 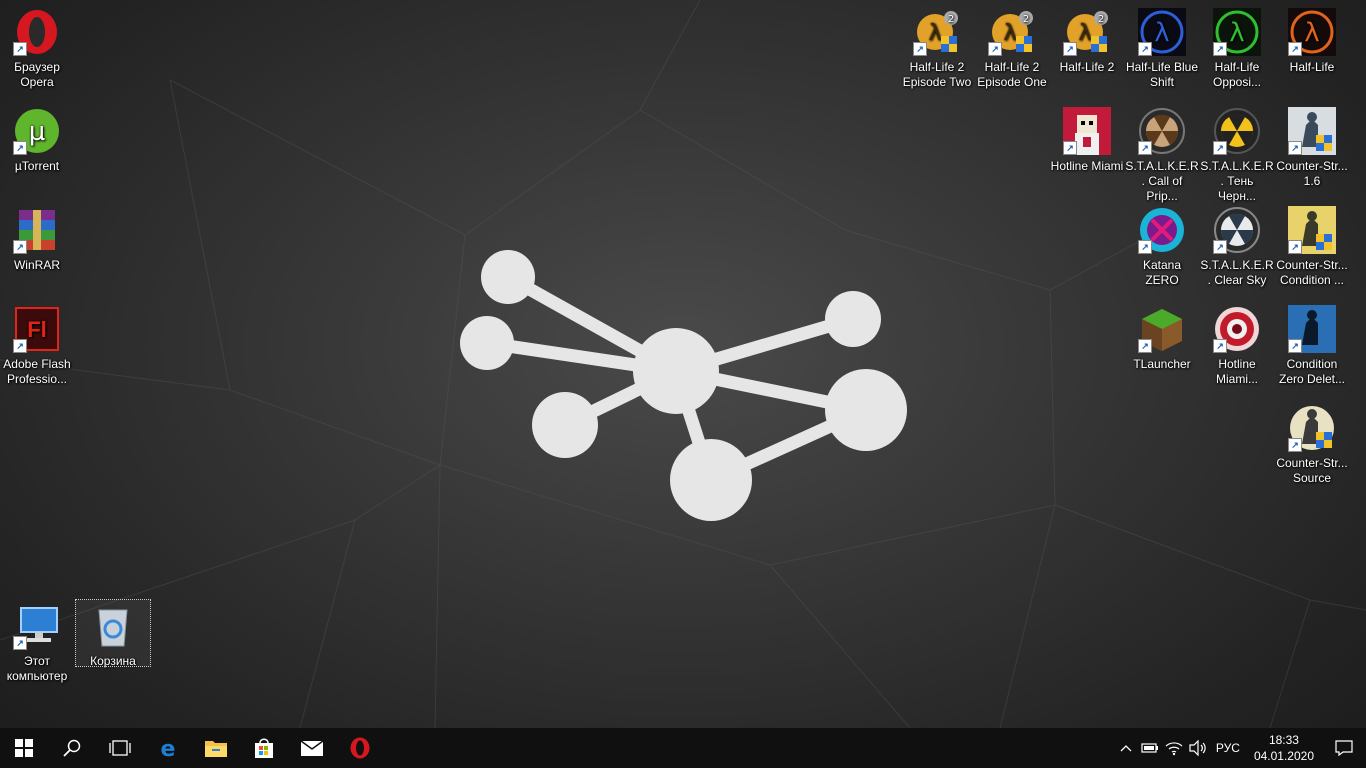 I want to click on network-button, so click(x=1174, y=748).